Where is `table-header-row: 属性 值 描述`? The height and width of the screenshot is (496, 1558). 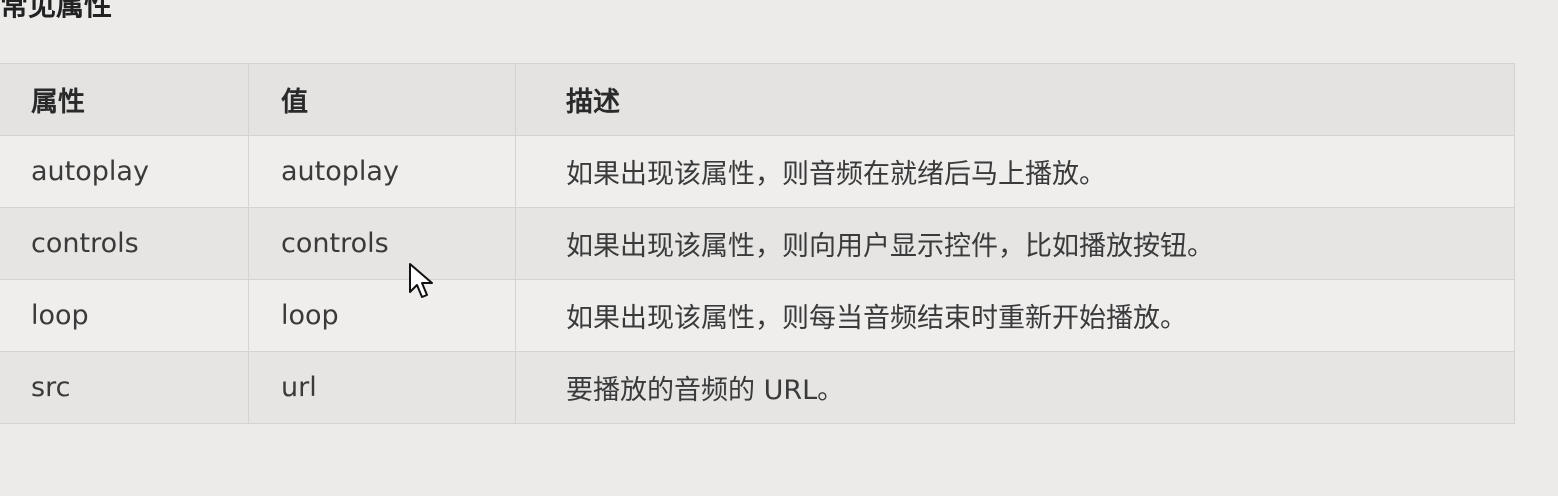 table-header-row: 属性 值 描述 is located at coordinates (757, 99).